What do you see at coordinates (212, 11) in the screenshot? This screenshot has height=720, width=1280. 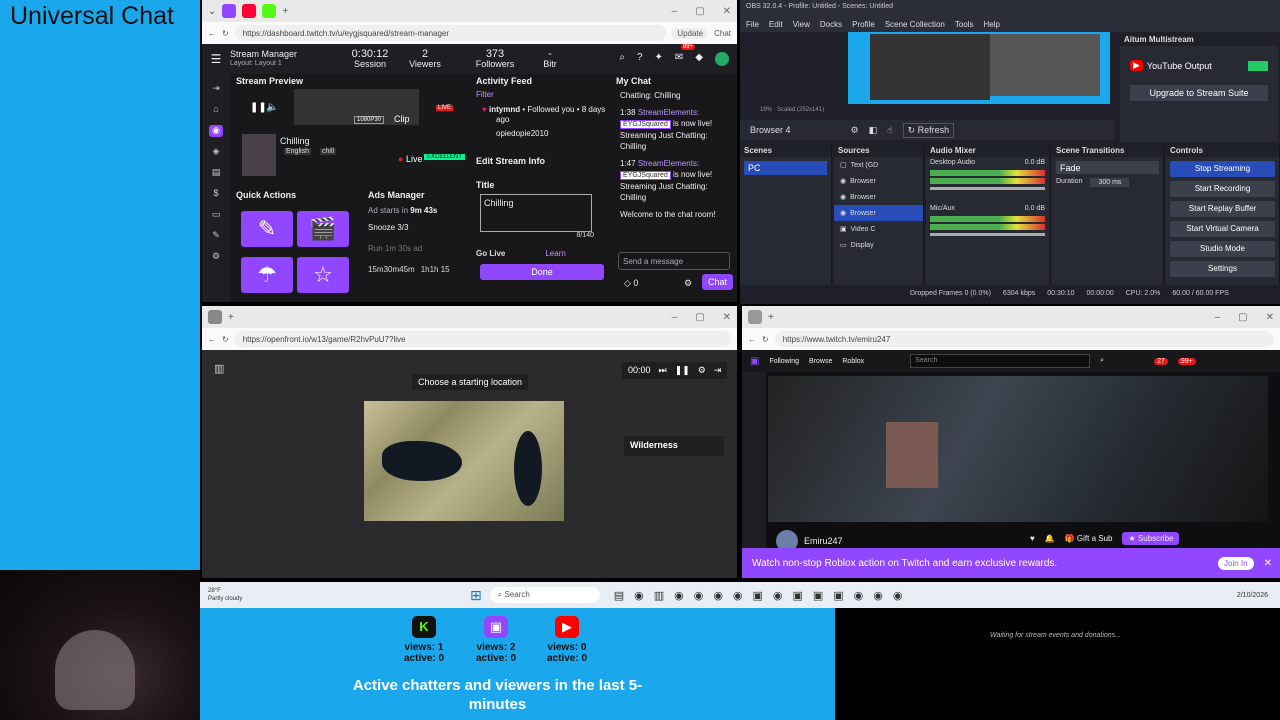 I see `tab-scroll-icon: ⌄` at bounding box center [212, 11].